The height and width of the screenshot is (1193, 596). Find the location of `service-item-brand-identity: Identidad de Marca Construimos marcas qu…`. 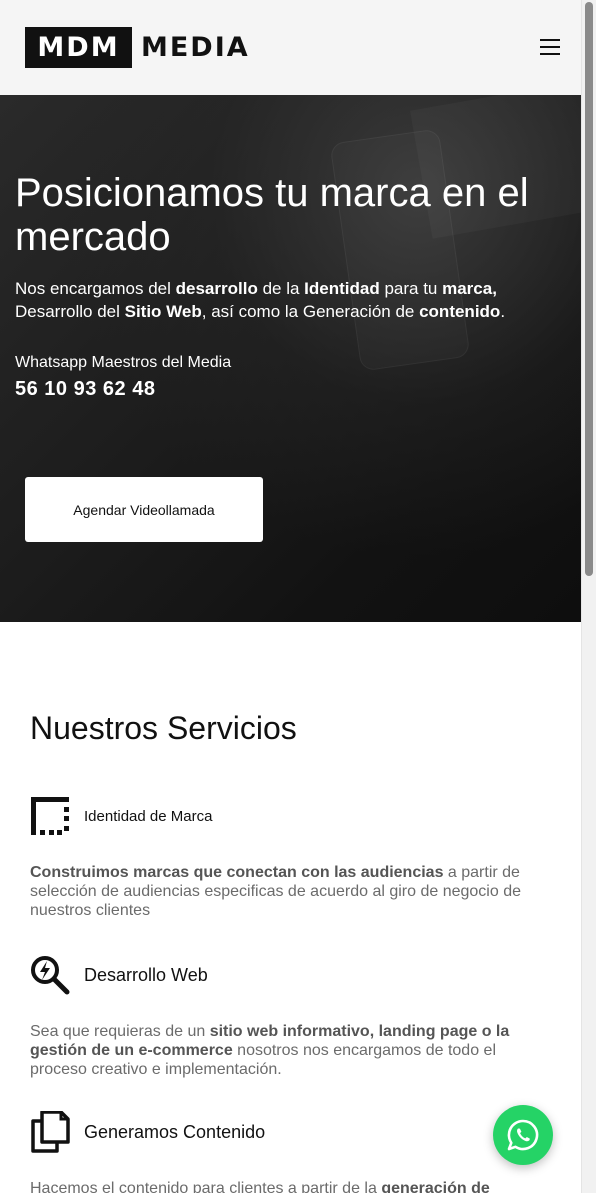

service-item-brand-identity: Identidad de Marca Construimos marcas qu… is located at coordinates (292, 858).